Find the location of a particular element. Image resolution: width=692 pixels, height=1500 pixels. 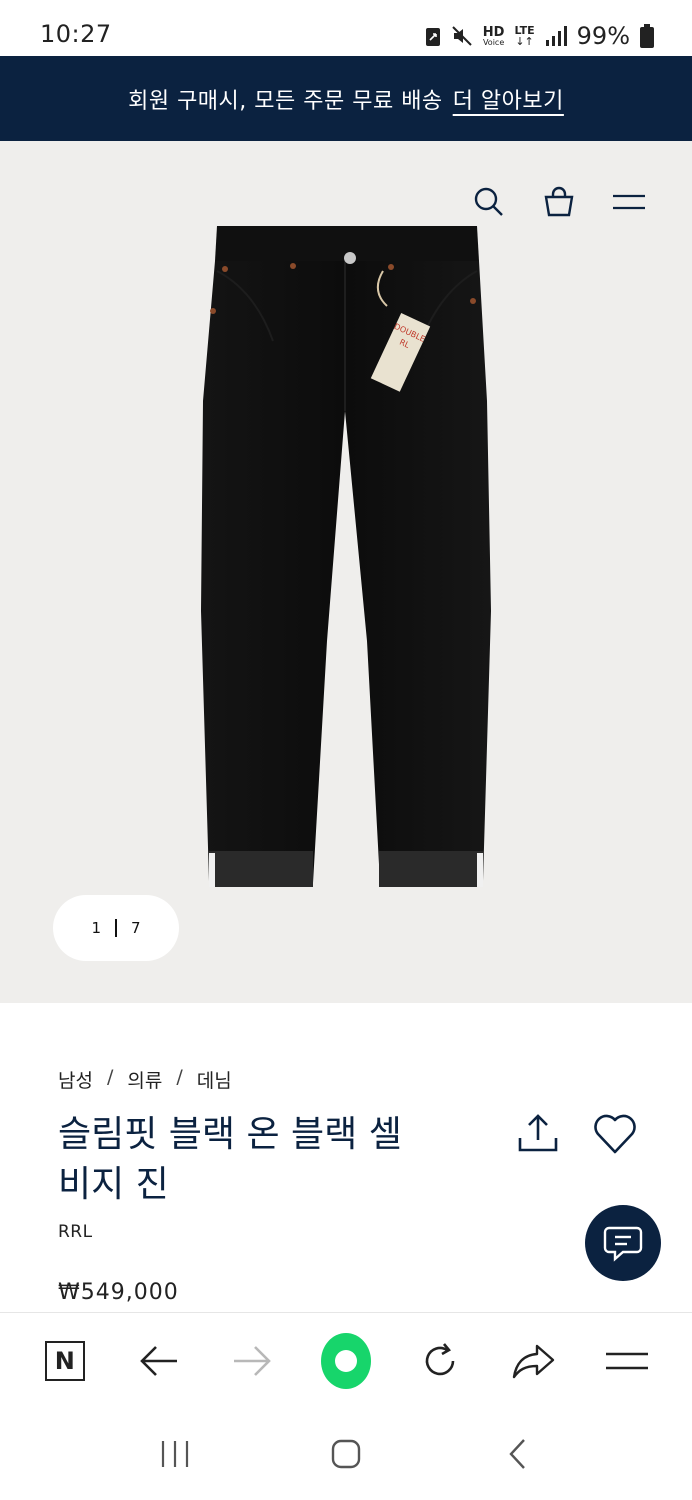

recent-apps-icon is located at coordinates (175, 1454).